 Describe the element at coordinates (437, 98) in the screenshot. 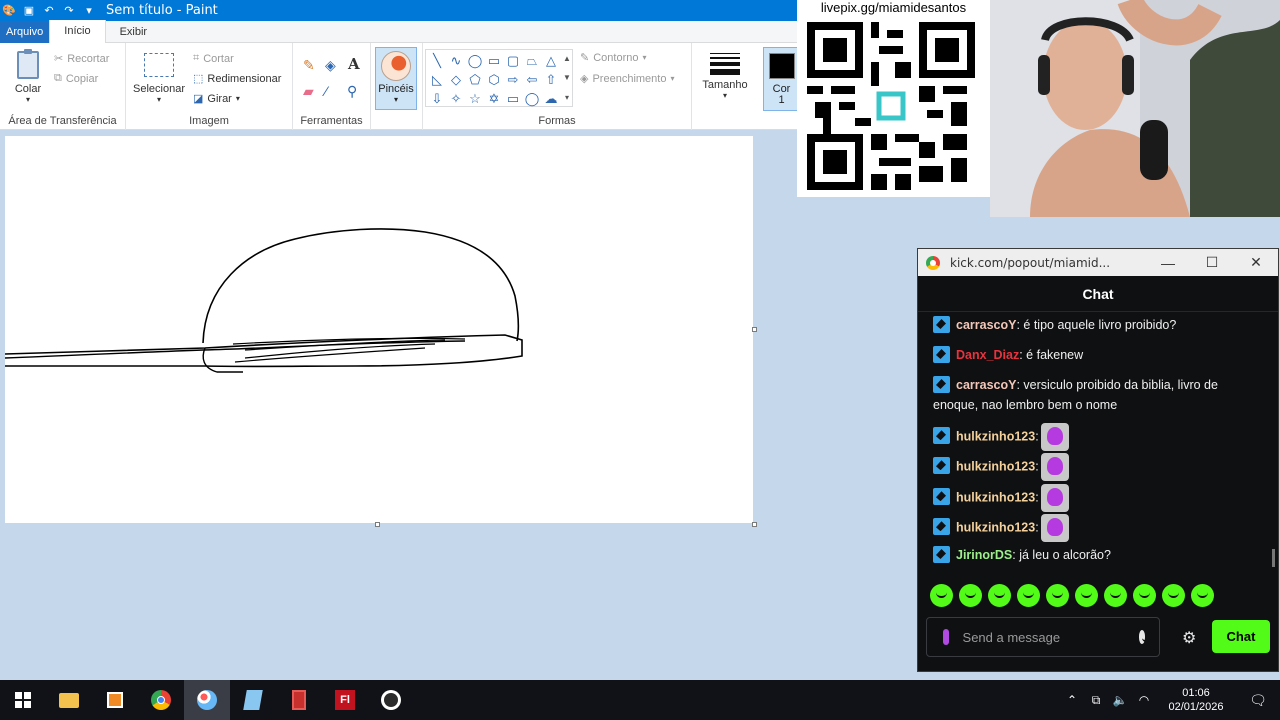

I see `down-arrow-shape-icon: ⇩` at that location.